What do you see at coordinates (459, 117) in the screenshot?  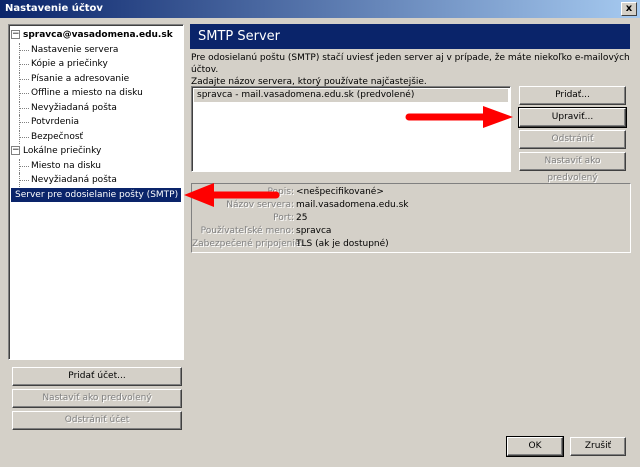 I see `red-arrow-right-icon` at bounding box center [459, 117].